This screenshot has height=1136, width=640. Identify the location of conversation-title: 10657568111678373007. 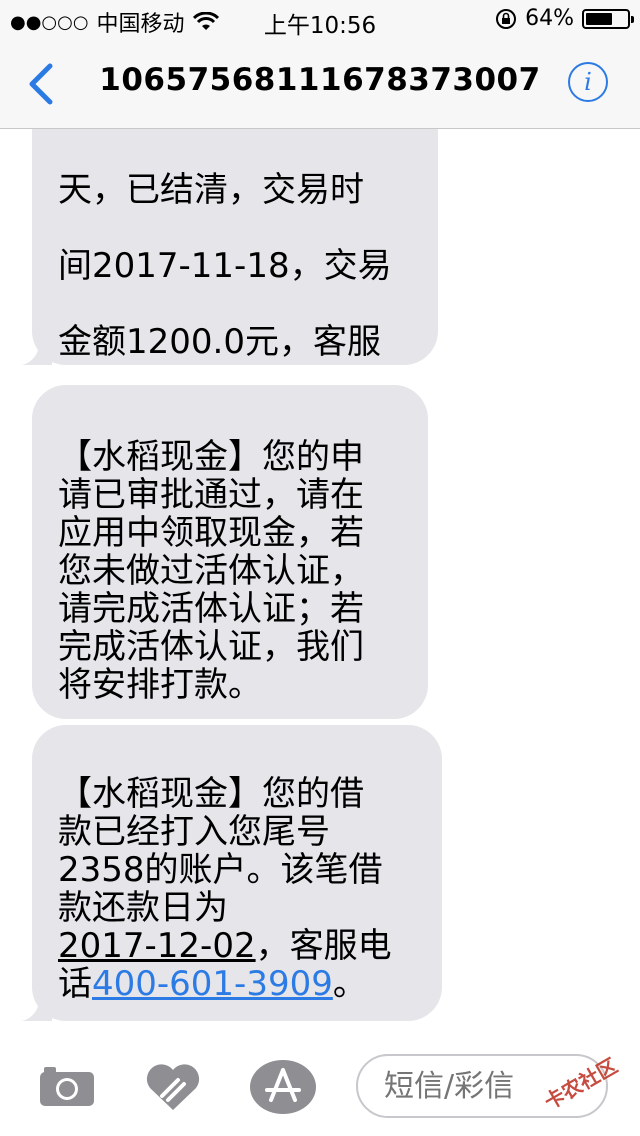
(320, 80).